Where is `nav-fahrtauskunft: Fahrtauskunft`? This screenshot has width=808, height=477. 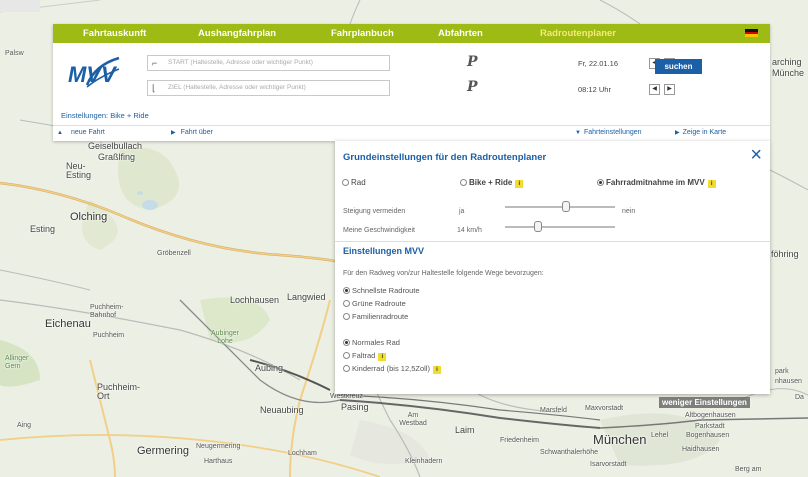 nav-fahrtauskunft: Fahrtauskunft is located at coordinates (114, 33).